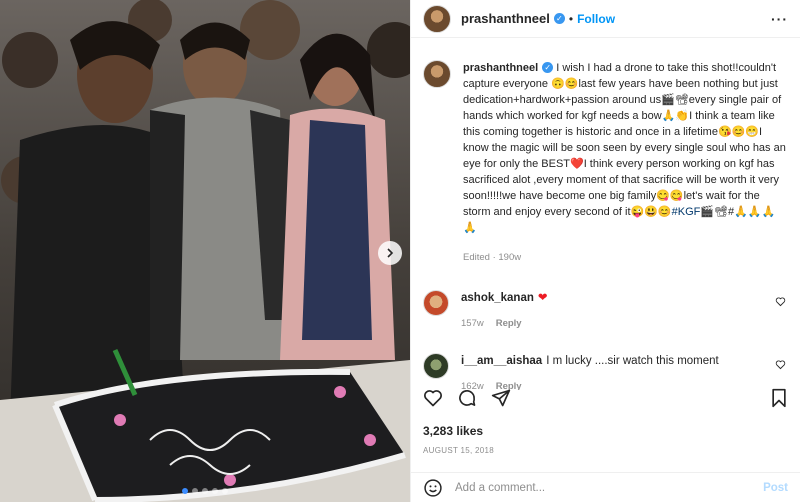 The width and height of the screenshot is (800, 502). I want to click on smiley-icon, so click(433, 488).